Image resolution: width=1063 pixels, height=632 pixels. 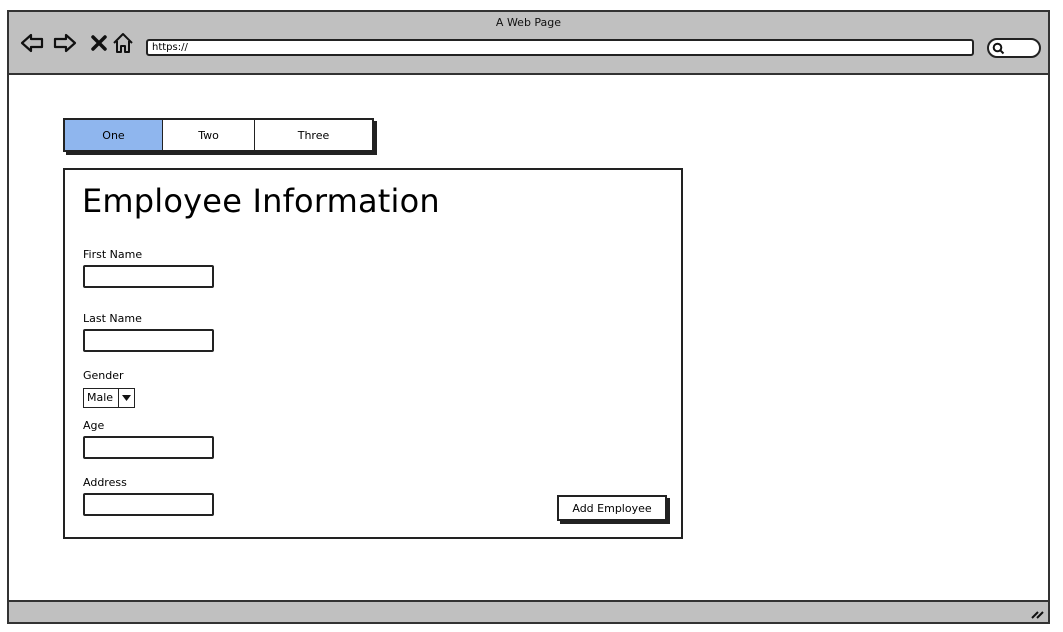 I want to click on gender-select: Male, so click(x=109, y=398).